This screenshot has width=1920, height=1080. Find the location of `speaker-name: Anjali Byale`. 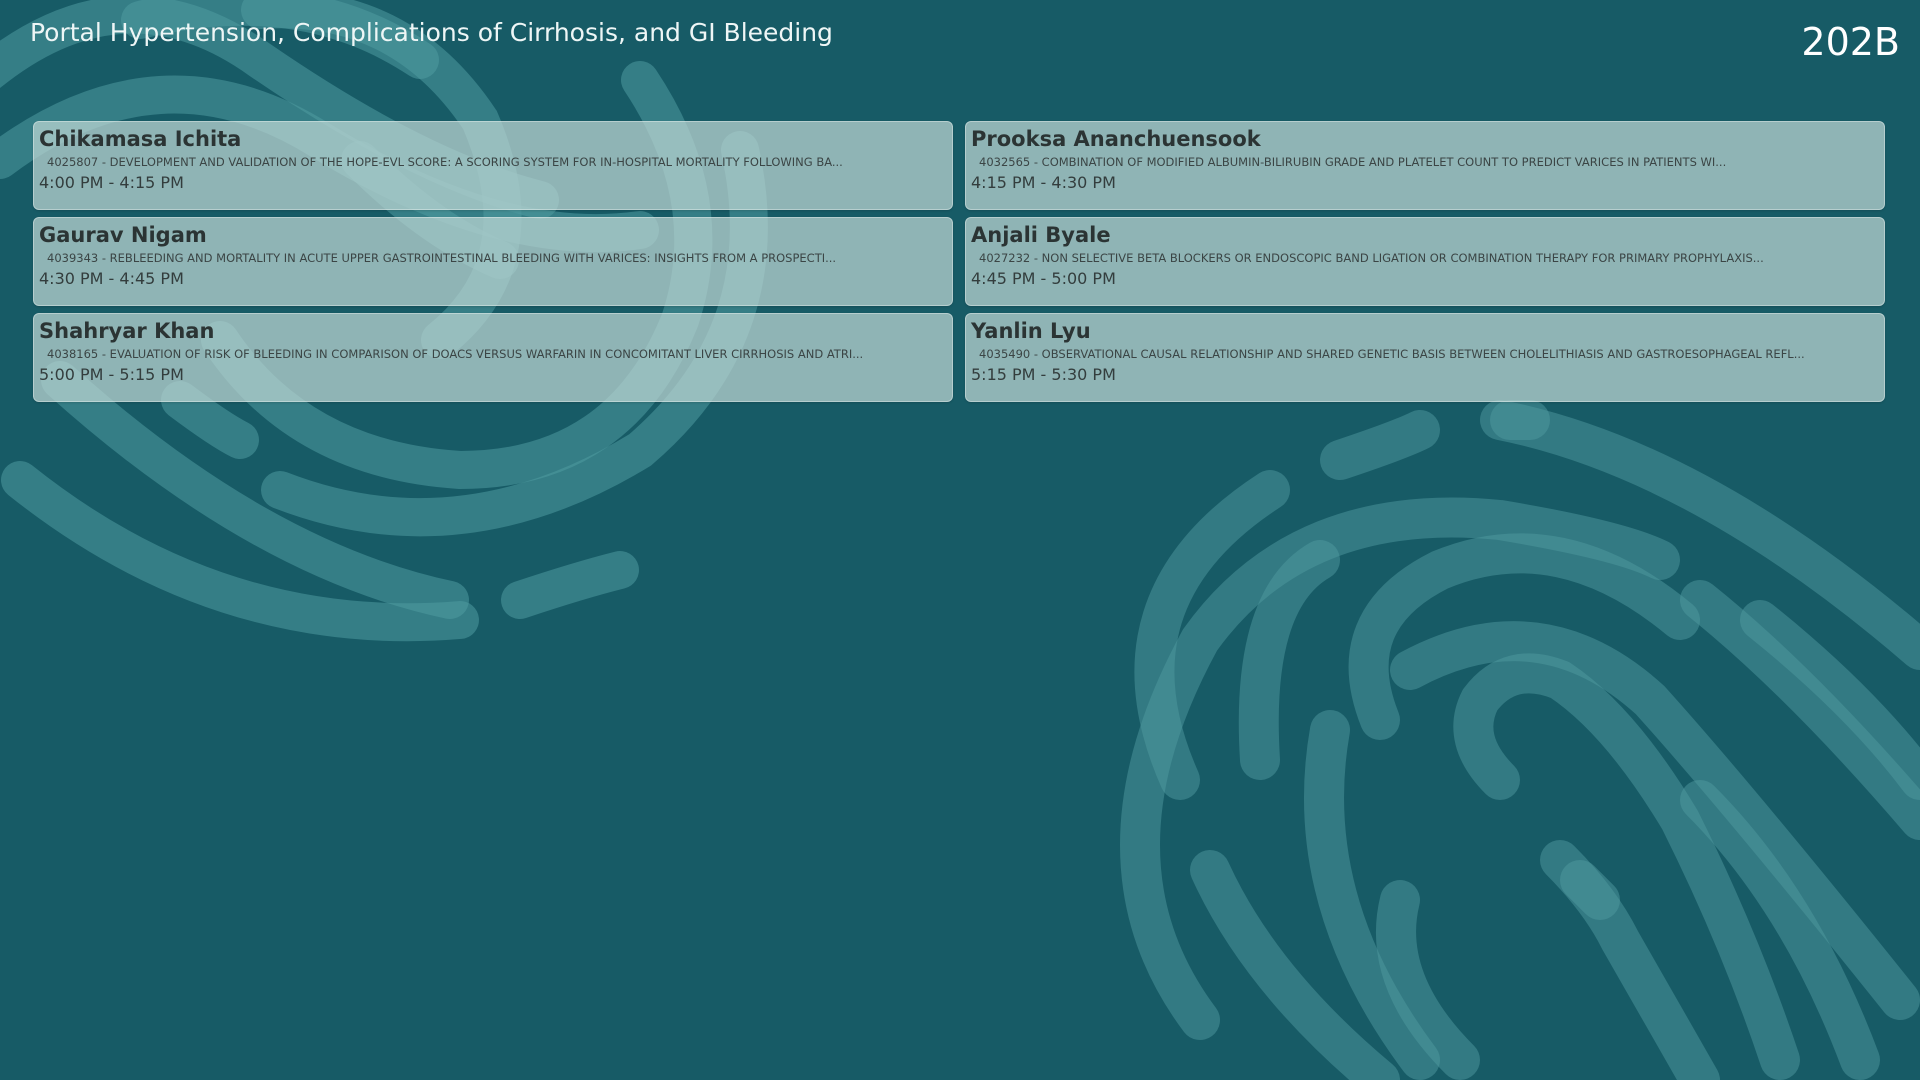

speaker-name: Anjali Byale is located at coordinates (1041, 235).